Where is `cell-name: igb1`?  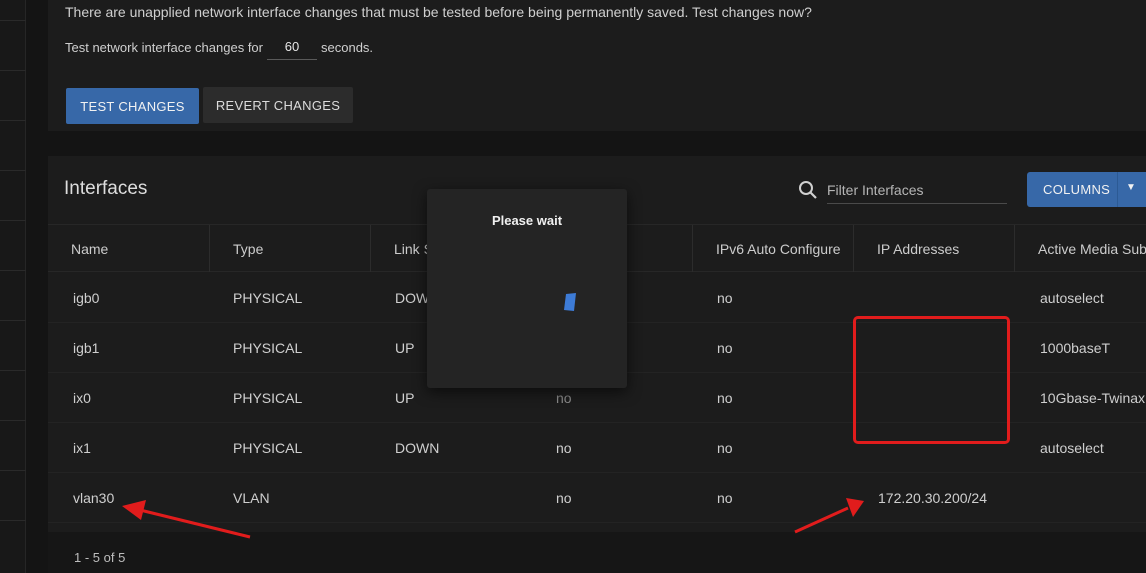
cell-name: igb1 is located at coordinates (86, 348).